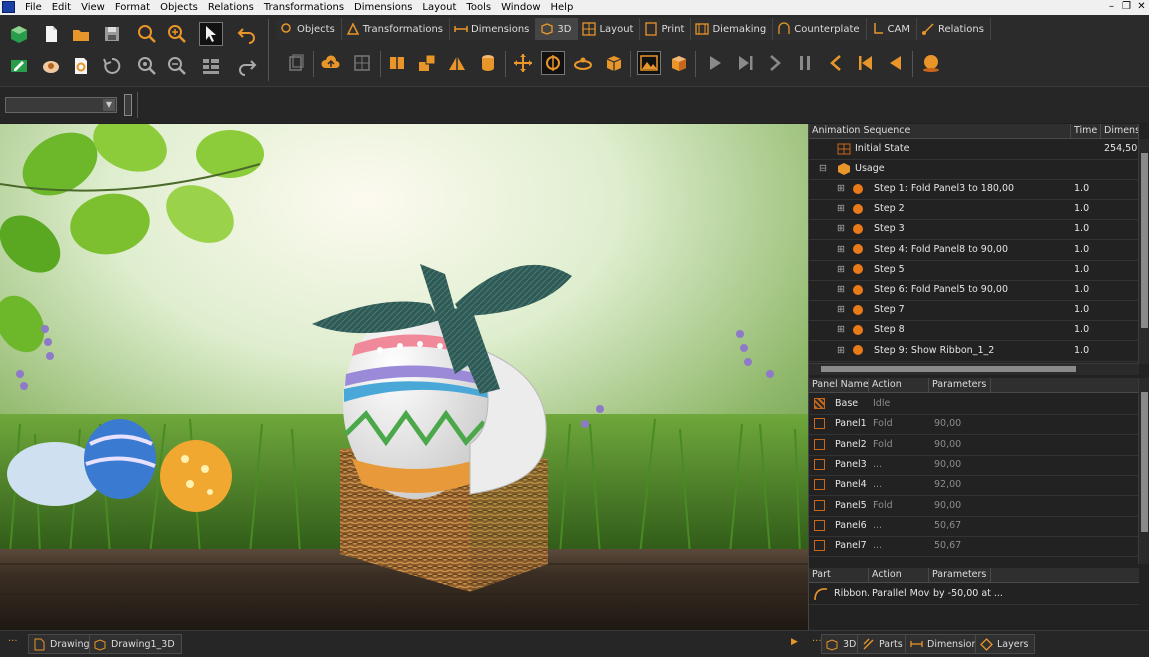 This screenshot has width=1149, height=657. I want to click on header-panel-name: Panel Name, so click(839, 385).